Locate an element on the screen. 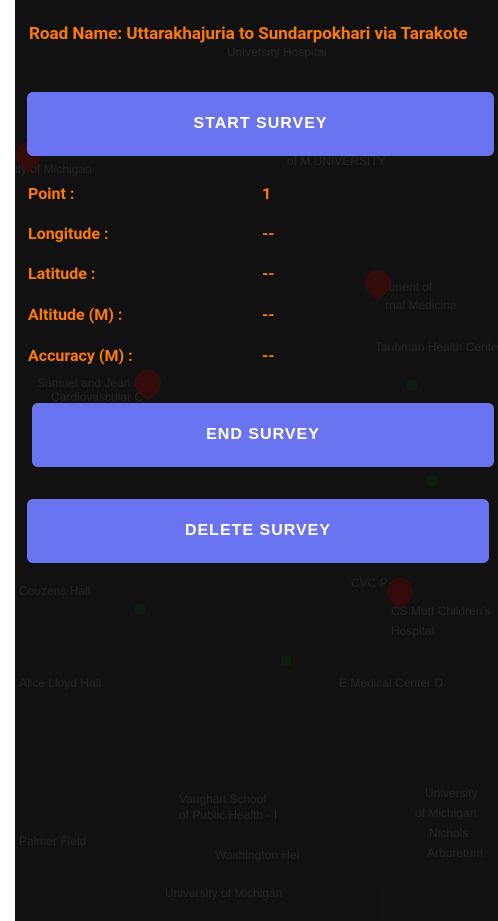 Image resolution: width=498 pixels, height=921 pixels. field-value: 1 is located at coordinates (267, 193).